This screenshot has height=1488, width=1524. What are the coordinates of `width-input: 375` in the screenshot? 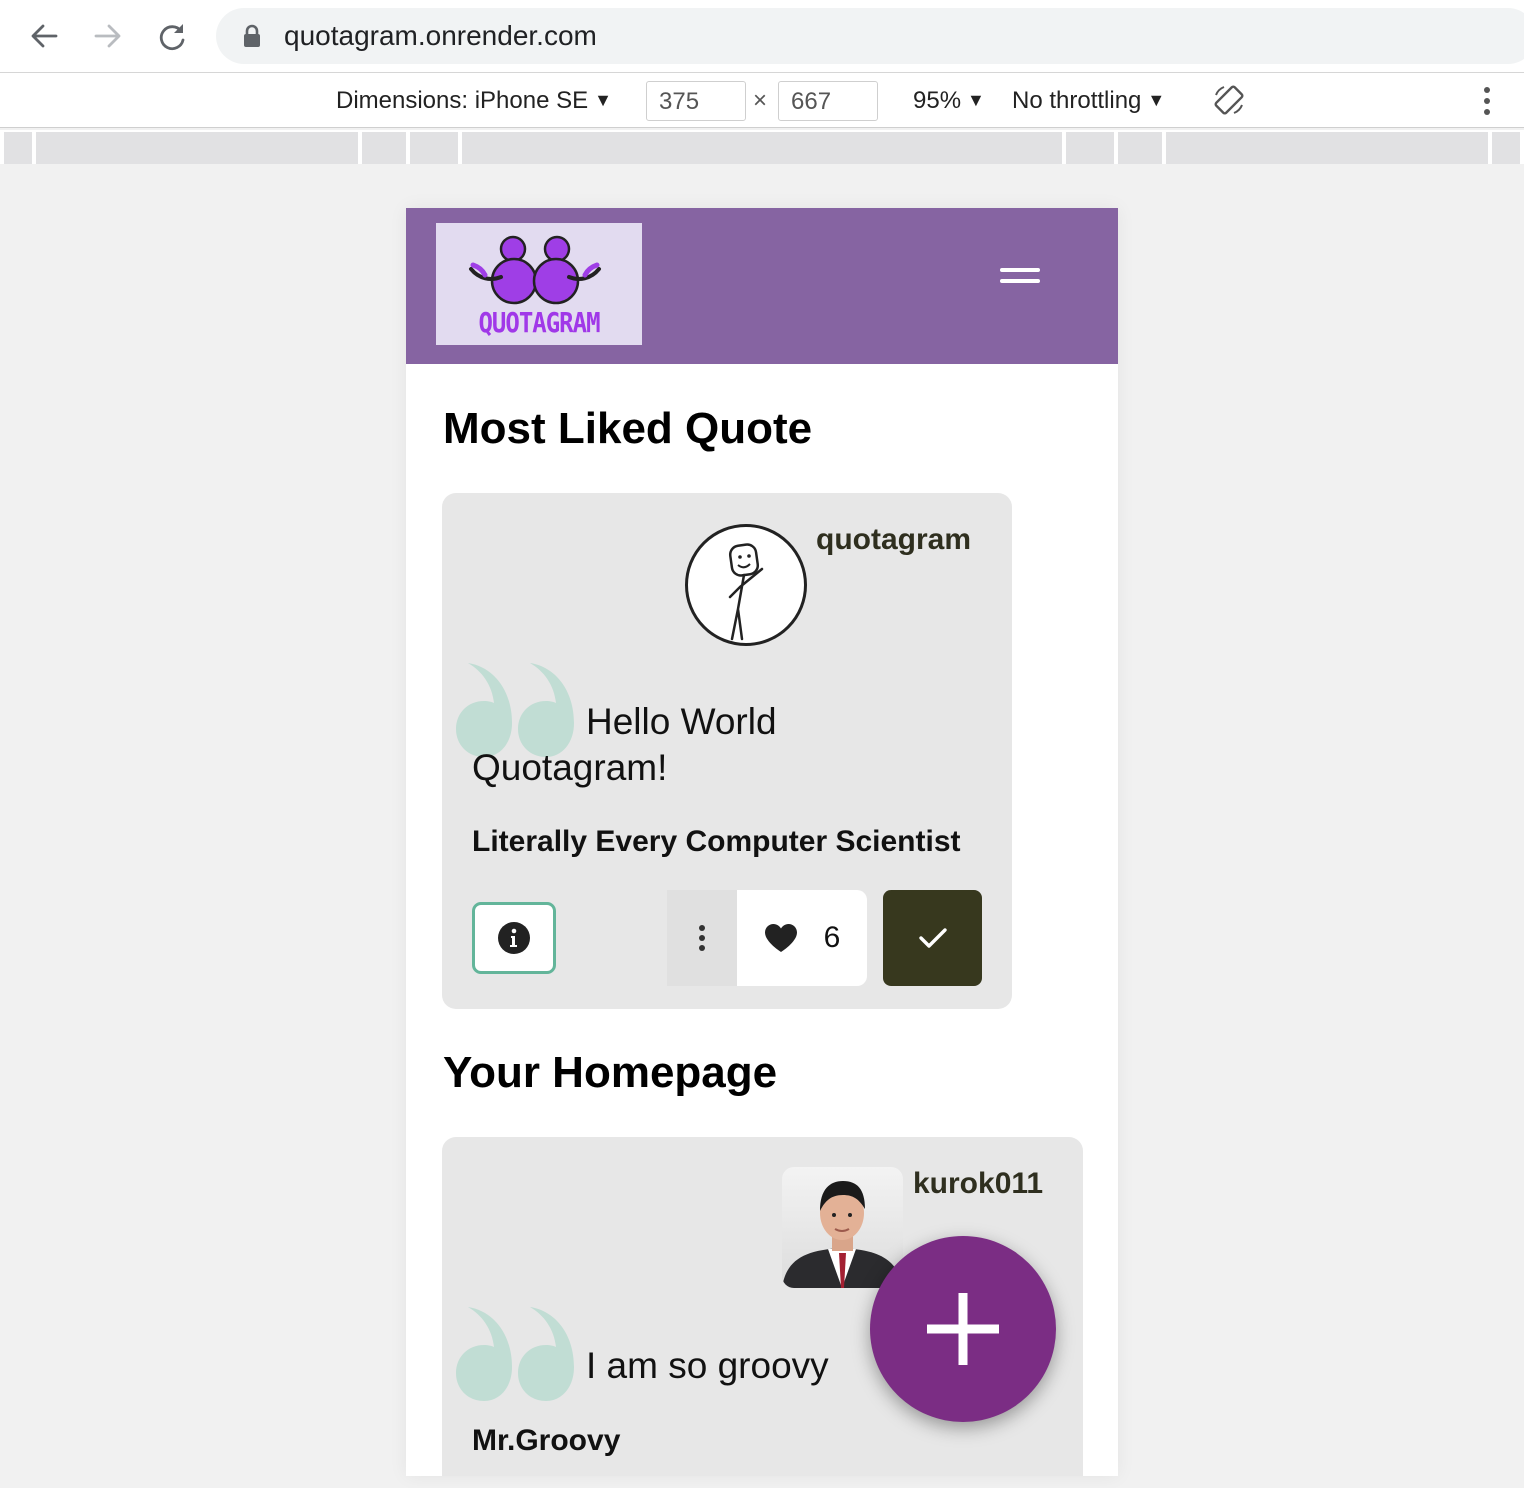 It's located at (696, 101).